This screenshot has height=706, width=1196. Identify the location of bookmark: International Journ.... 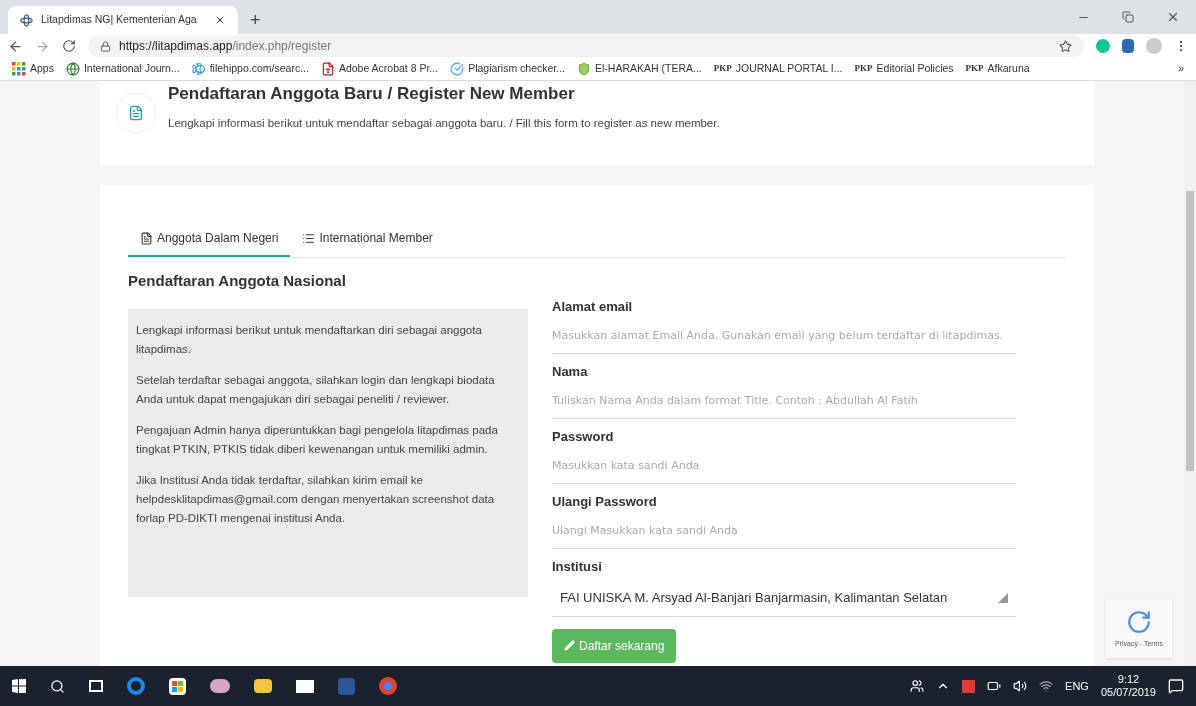
(122, 69).